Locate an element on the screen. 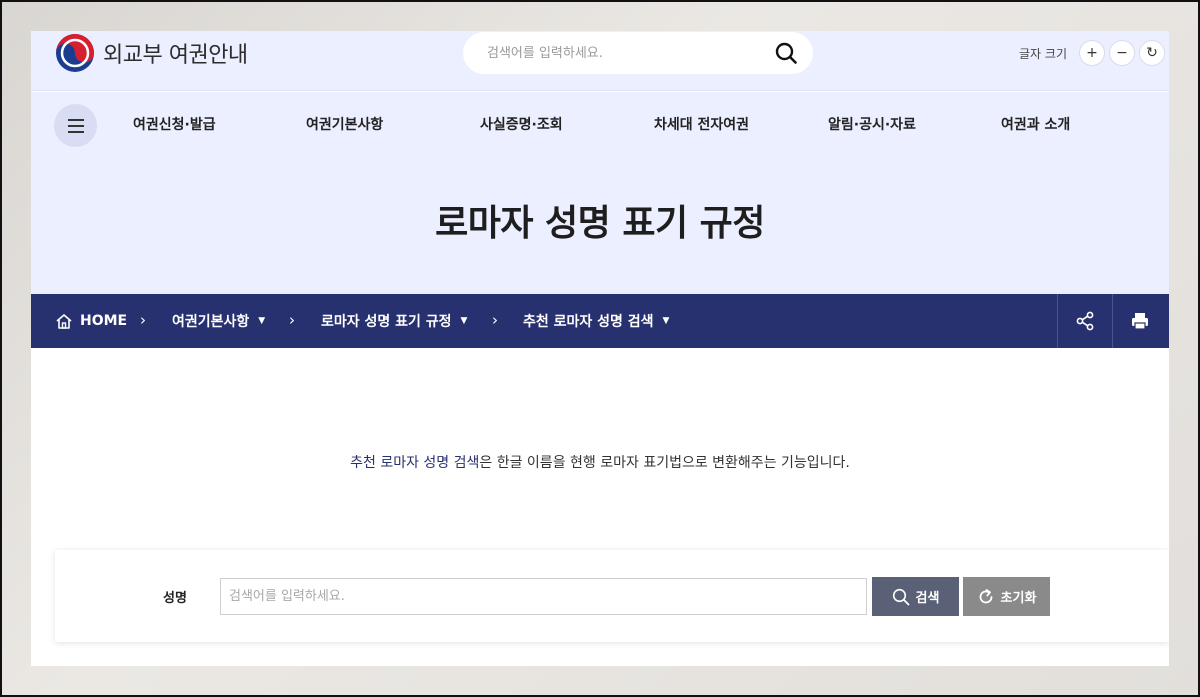 The width and height of the screenshot is (1200, 697). name-search-input is located at coordinates (543, 596).